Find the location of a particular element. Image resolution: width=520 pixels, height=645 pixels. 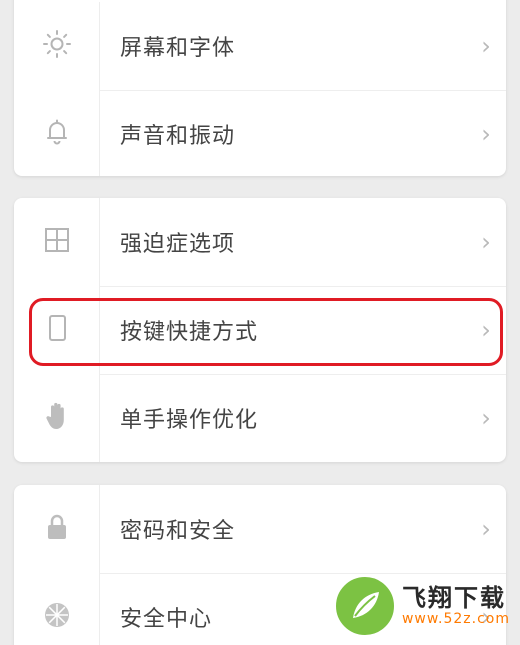

watermark: 飞翔下载 www.52z.com is located at coordinates (421, 606).